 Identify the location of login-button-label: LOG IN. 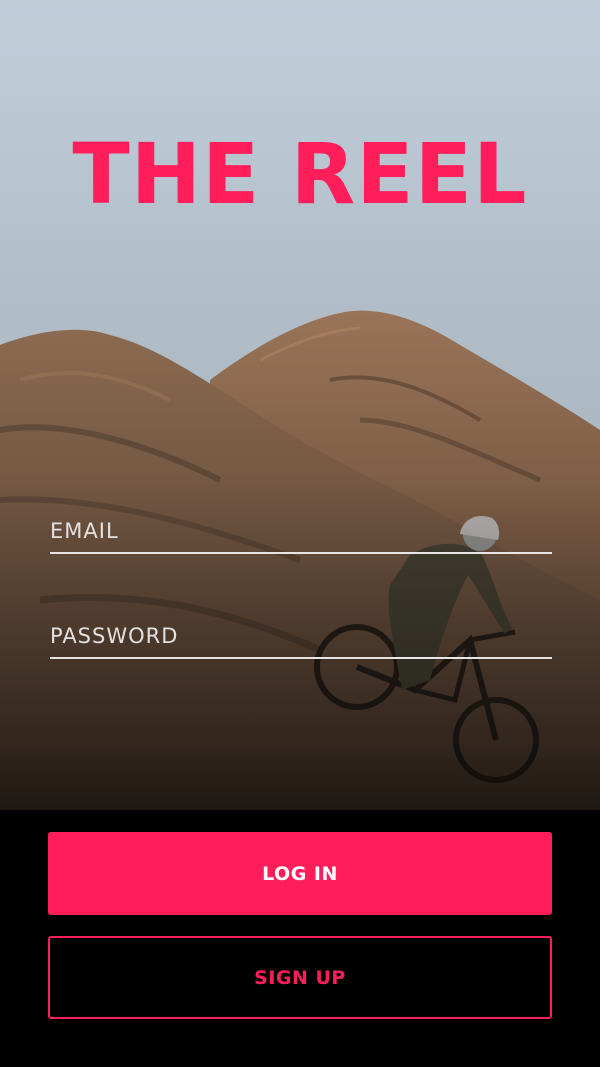
(300, 873).